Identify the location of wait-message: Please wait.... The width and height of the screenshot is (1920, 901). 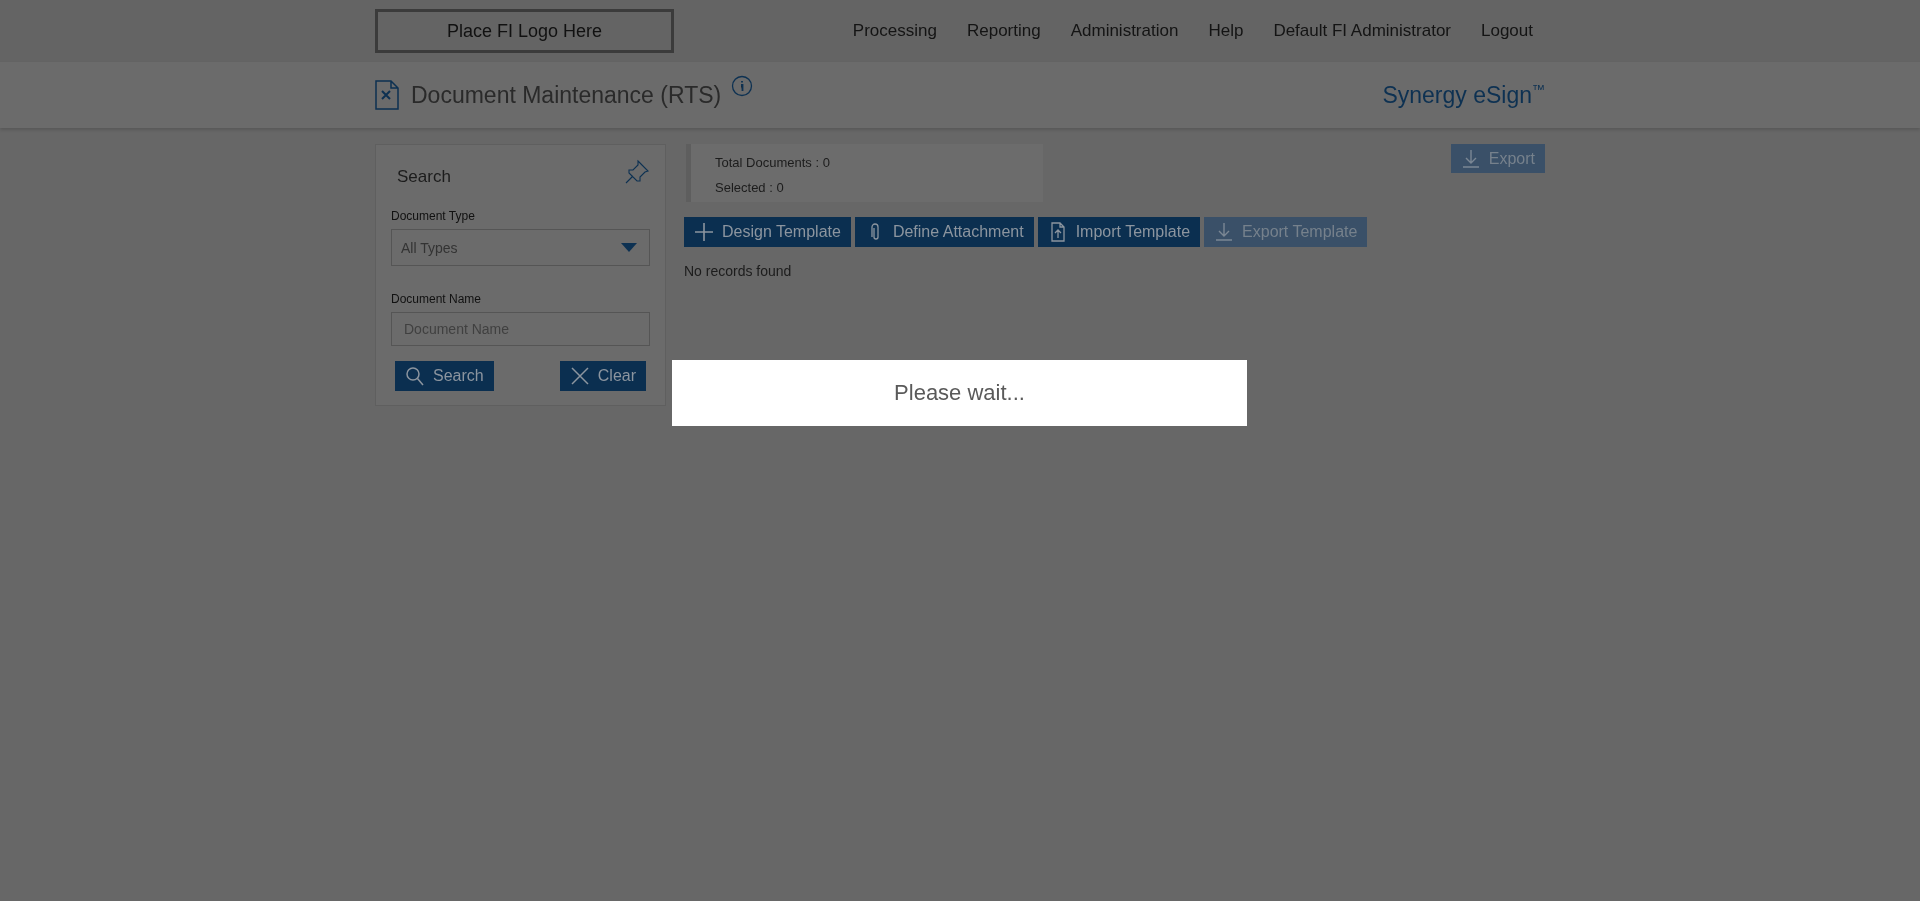
(959, 393).